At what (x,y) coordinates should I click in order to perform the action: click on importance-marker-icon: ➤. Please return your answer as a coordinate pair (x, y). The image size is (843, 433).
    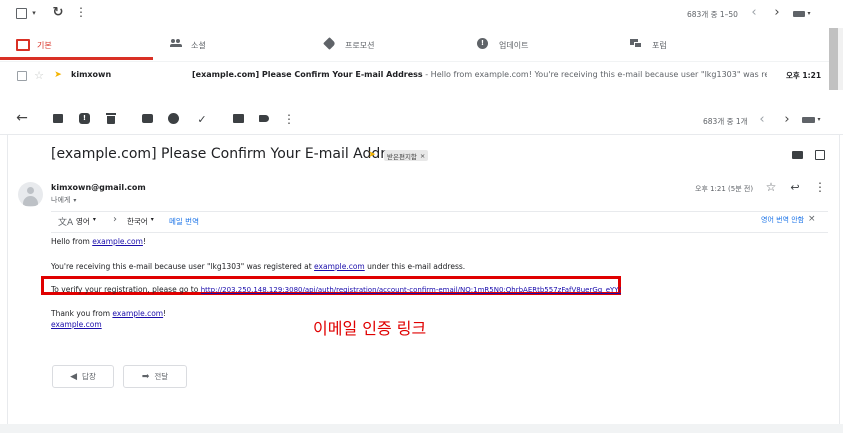
    Looking at the image, I should click on (58, 75).